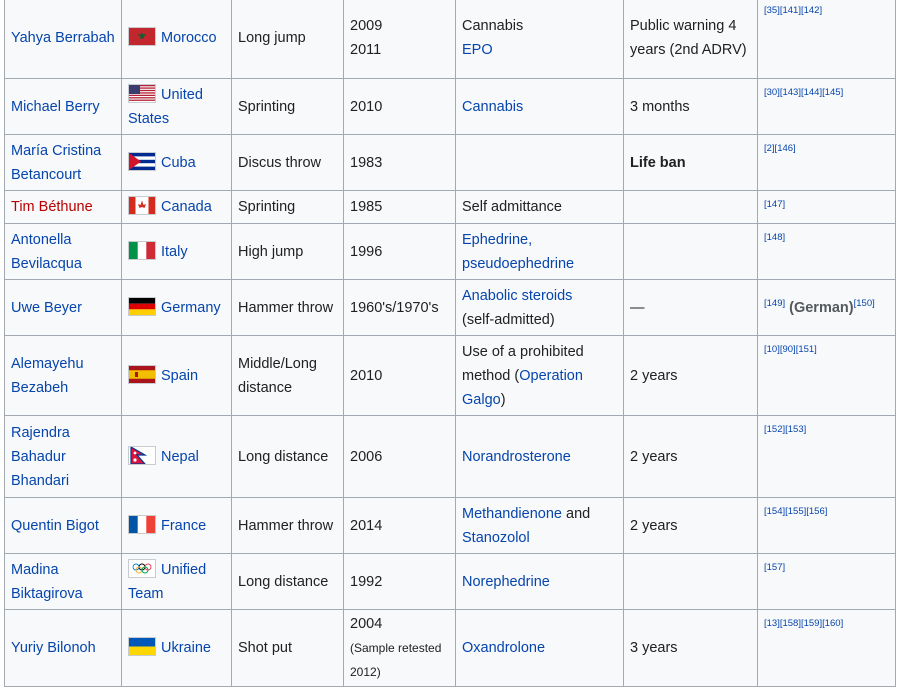 Image resolution: width=906 pixels, height=692 pixels. Describe the element at coordinates (186, 648) in the screenshot. I see `country-link: Ukraine` at that location.